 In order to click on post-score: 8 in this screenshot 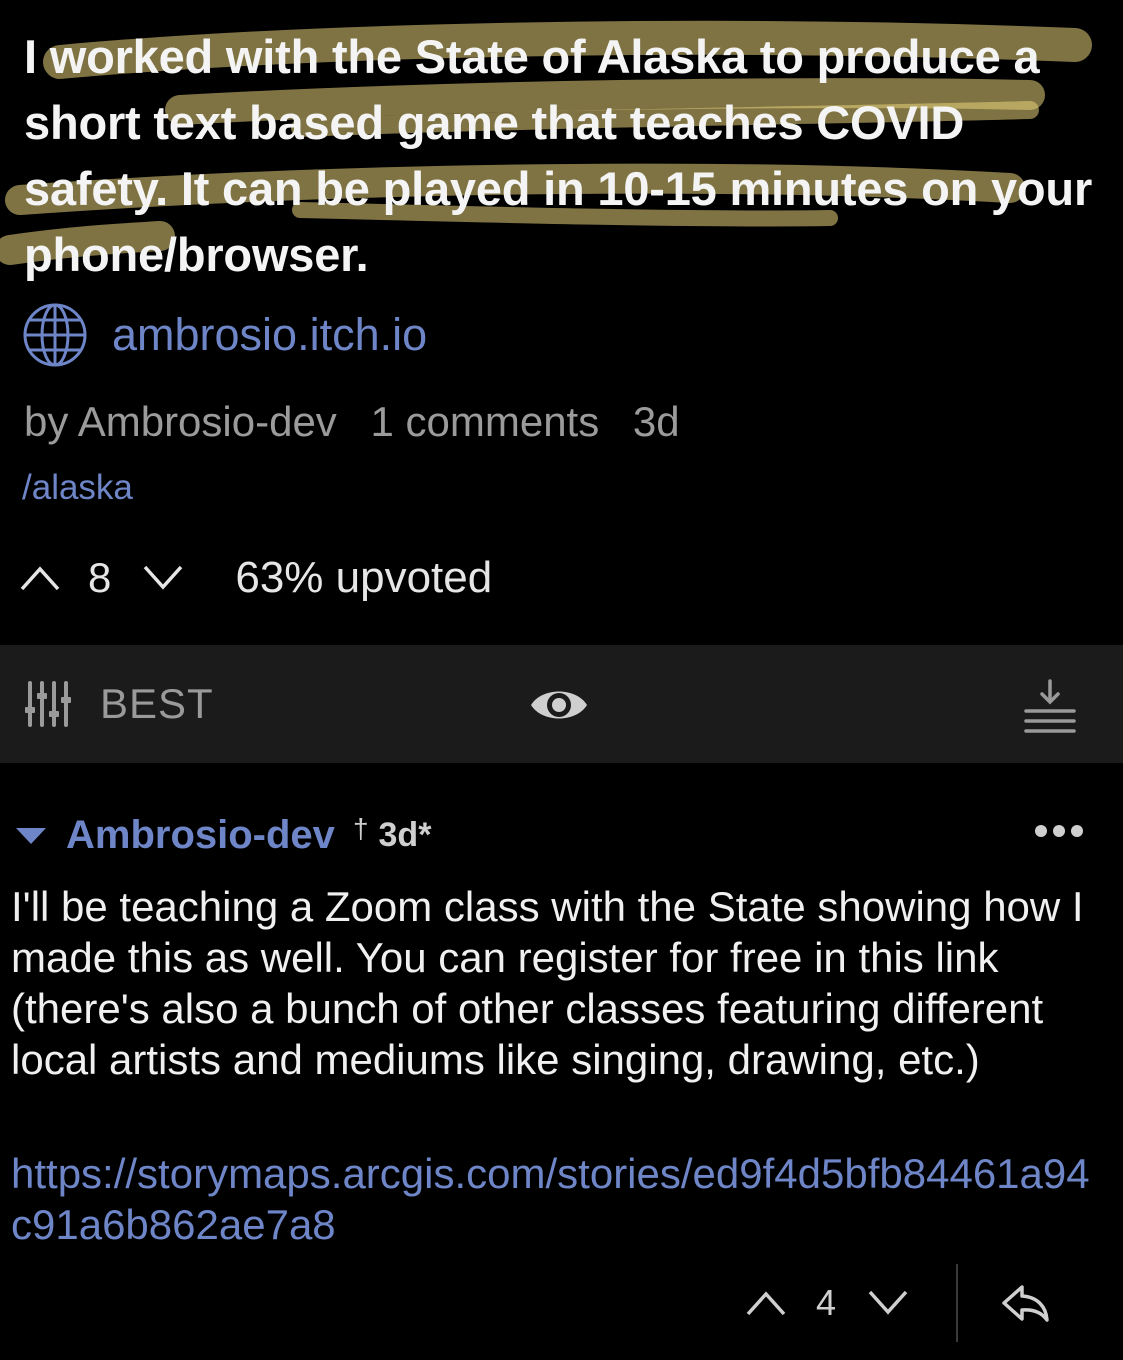, I will do `click(100, 577)`.